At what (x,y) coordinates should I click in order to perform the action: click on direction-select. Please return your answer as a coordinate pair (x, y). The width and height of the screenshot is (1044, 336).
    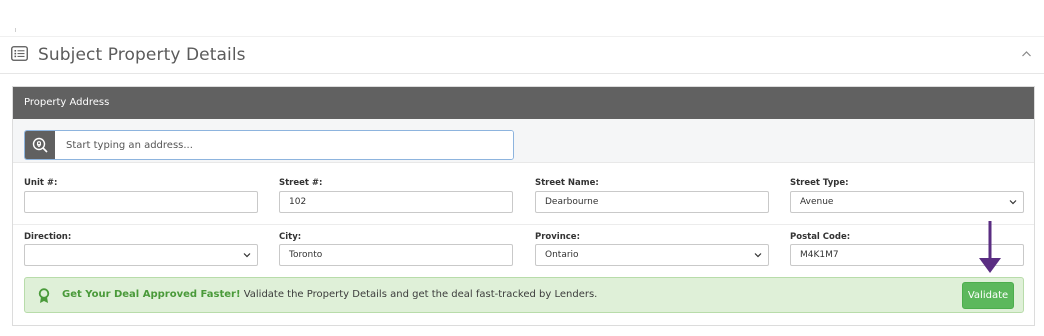
    Looking at the image, I should click on (141, 255).